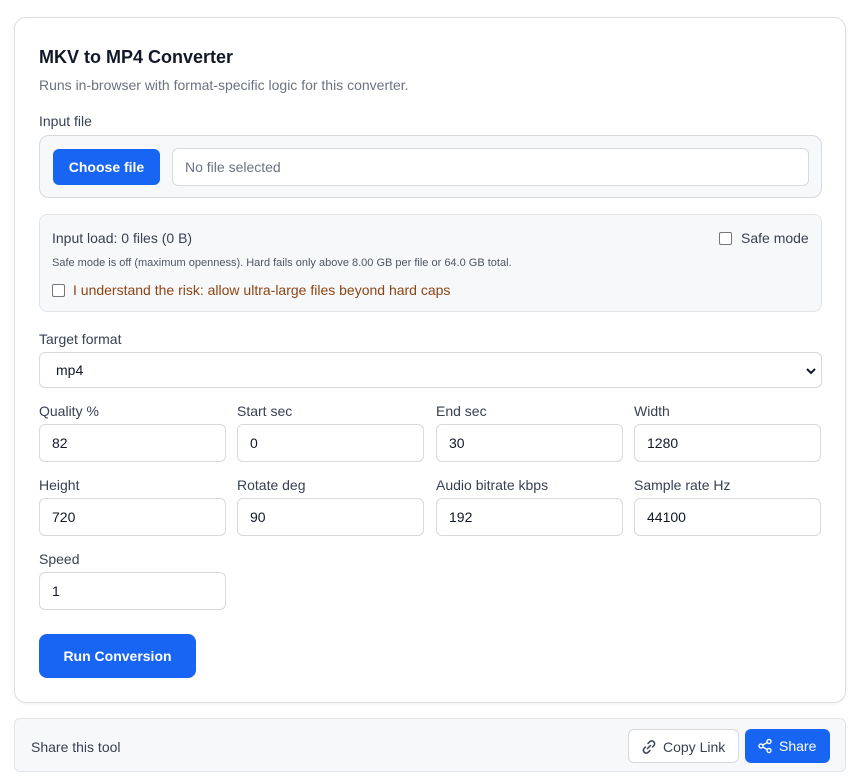 Image resolution: width=867 pixels, height=780 pixels. Describe the element at coordinates (265, 411) in the screenshot. I see `start-sec-label: Start sec` at that location.